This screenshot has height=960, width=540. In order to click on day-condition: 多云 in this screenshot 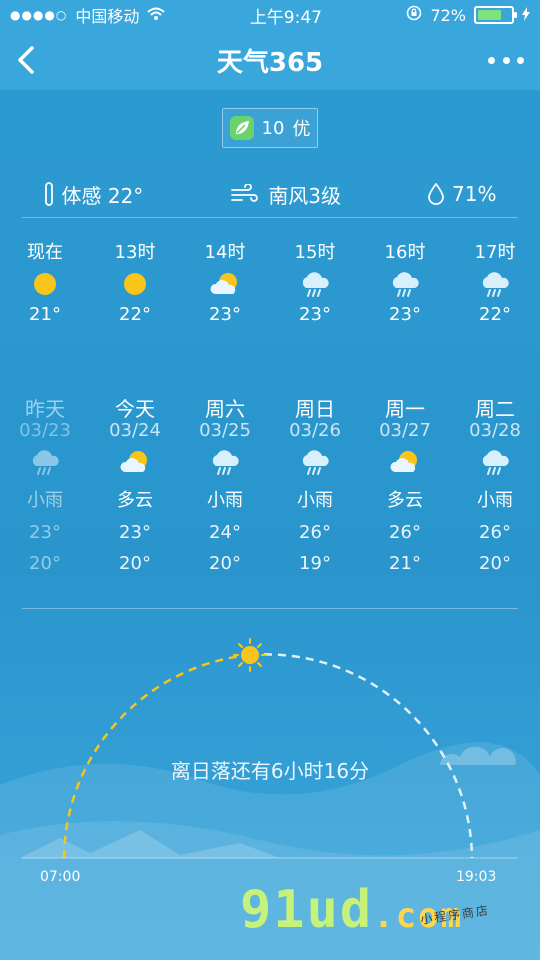, I will do `click(405, 500)`.